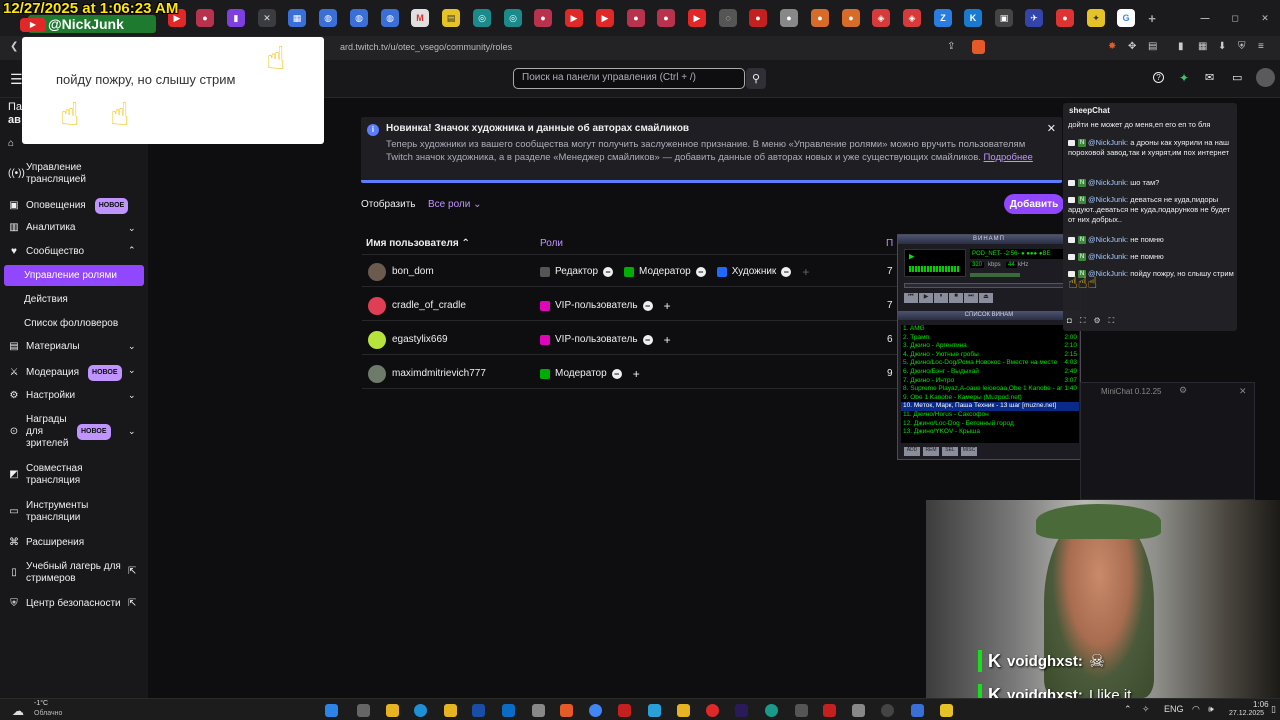  I want to click on home-icon: ⌂, so click(11, 143).